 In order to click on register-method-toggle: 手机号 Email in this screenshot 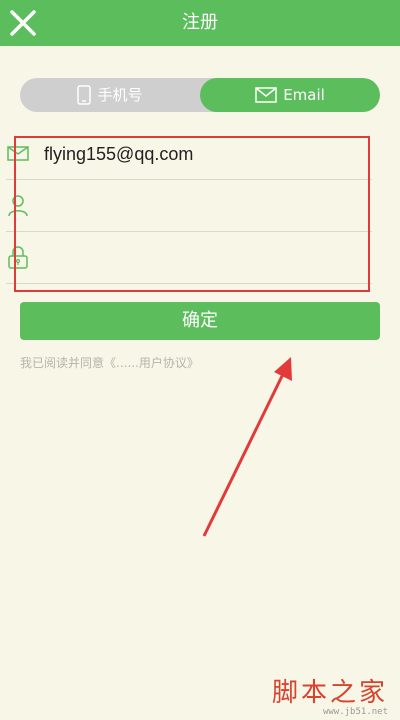, I will do `click(200, 95)`.